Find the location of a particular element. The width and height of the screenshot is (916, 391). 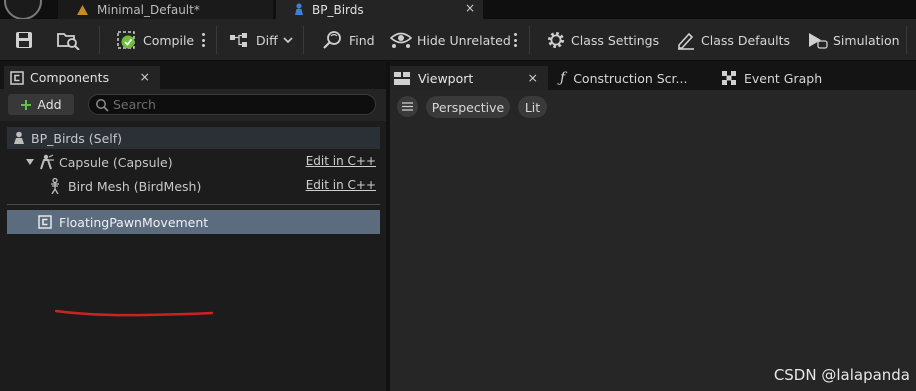

tab-event-graph: Event Graph is located at coordinates (790, 78).